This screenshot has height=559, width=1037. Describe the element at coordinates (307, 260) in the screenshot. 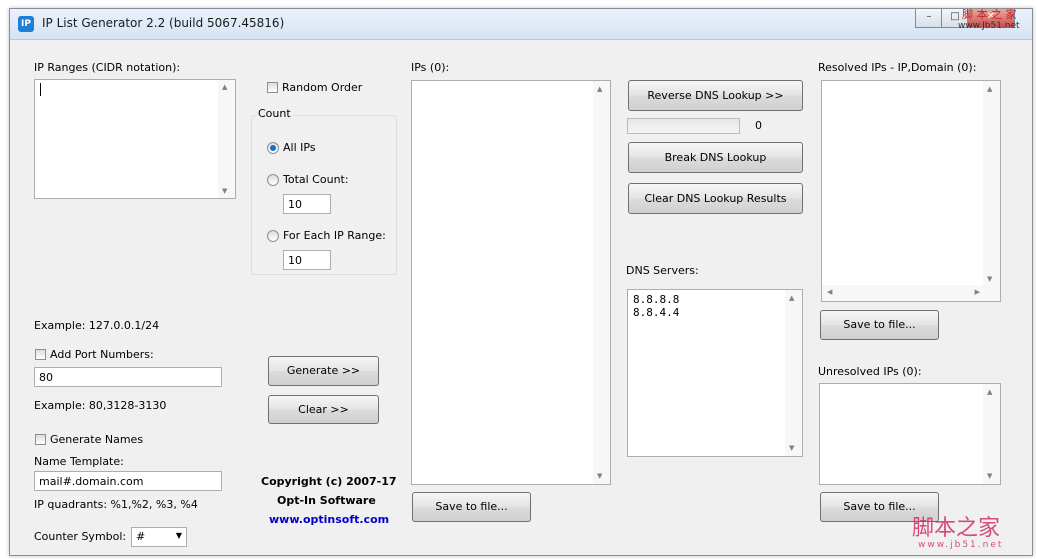

I see `each-range-input` at that location.